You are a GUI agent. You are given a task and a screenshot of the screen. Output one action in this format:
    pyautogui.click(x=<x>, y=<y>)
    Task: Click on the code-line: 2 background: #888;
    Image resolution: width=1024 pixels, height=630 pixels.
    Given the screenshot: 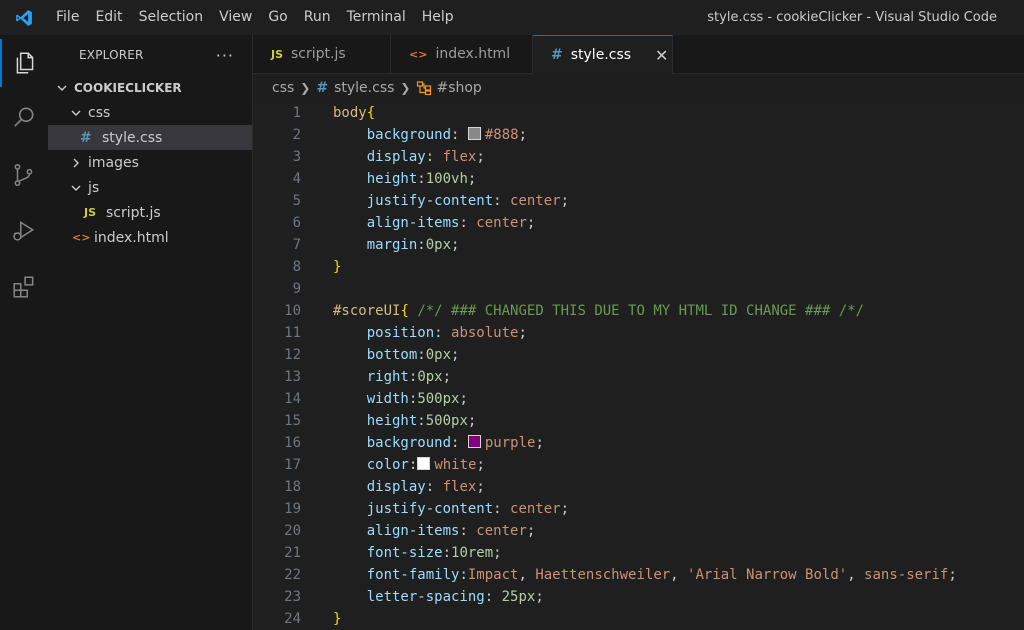 What is the action you would take?
    pyautogui.click(x=638, y=135)
    